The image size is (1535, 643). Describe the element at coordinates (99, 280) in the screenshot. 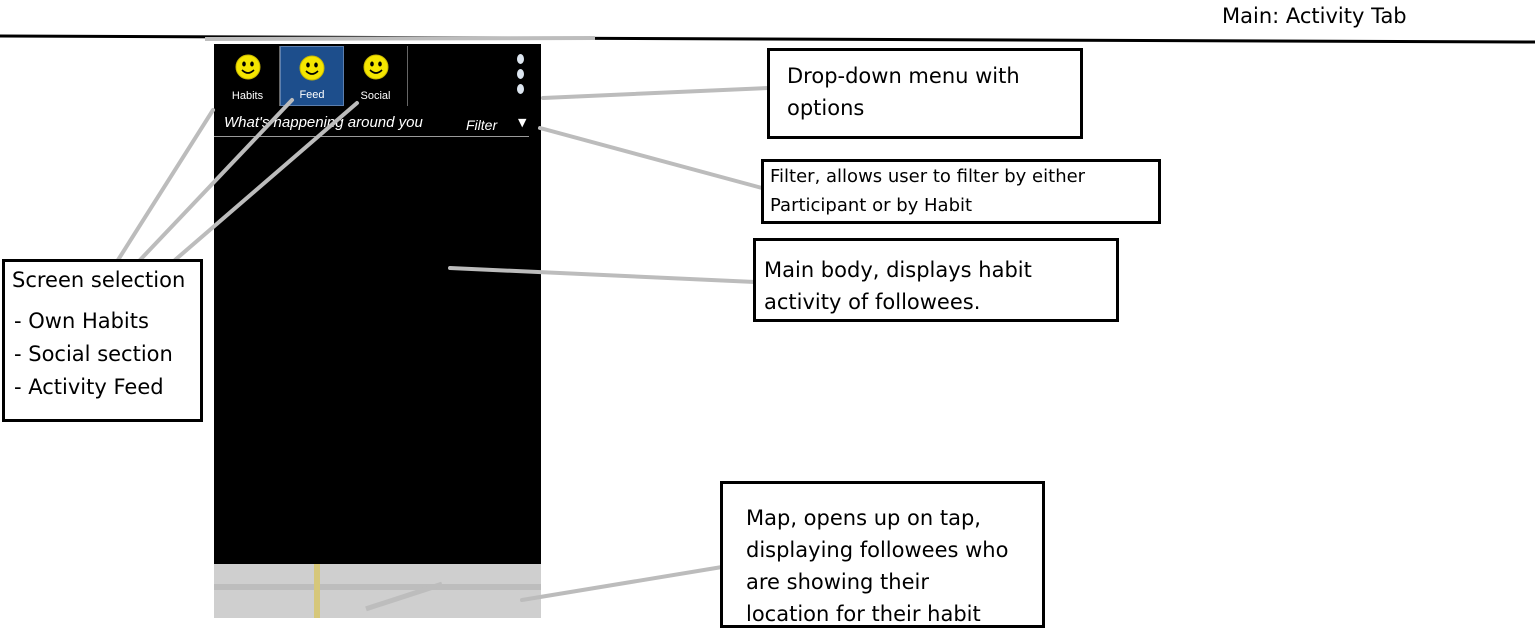

I see `callout-title: Screen selection` at that location.